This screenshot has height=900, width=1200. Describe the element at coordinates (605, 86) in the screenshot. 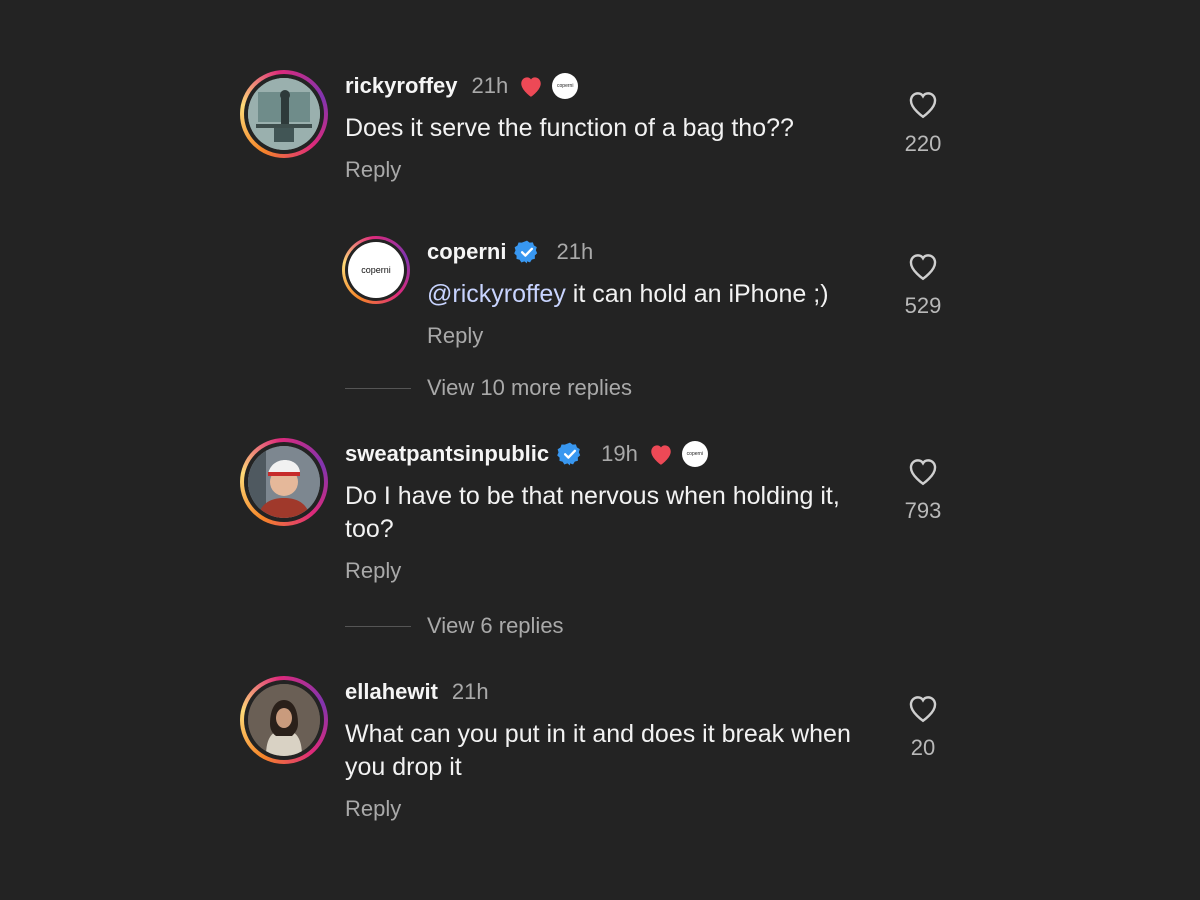

I see `comment-meta: rickyroffey 21h coperni` at that location.